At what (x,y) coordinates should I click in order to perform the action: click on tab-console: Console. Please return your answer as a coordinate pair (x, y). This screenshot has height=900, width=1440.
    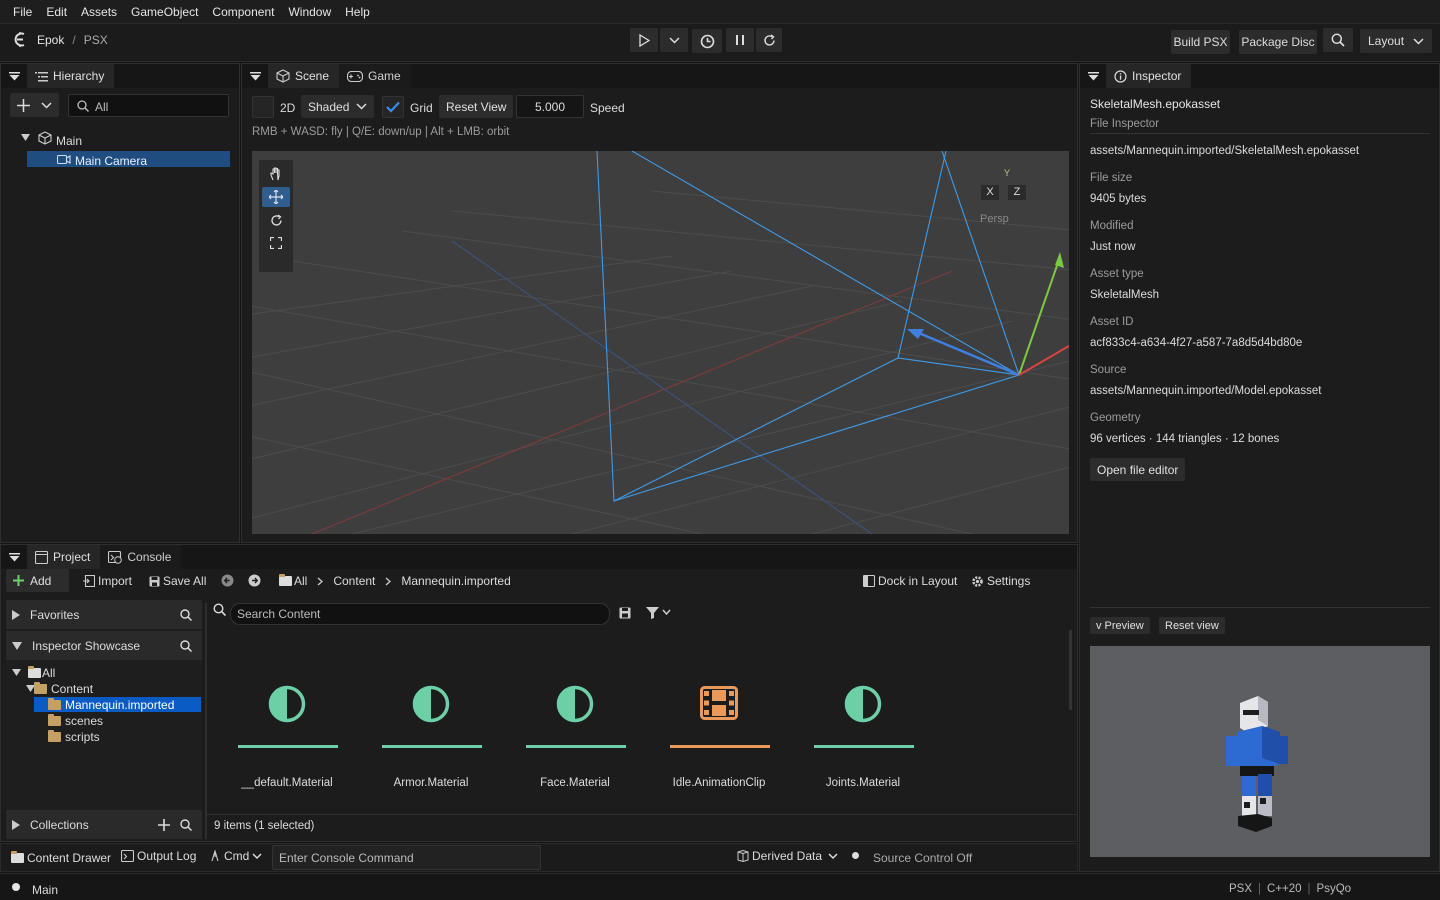
    Looking at the image, I should click on (141, 557).